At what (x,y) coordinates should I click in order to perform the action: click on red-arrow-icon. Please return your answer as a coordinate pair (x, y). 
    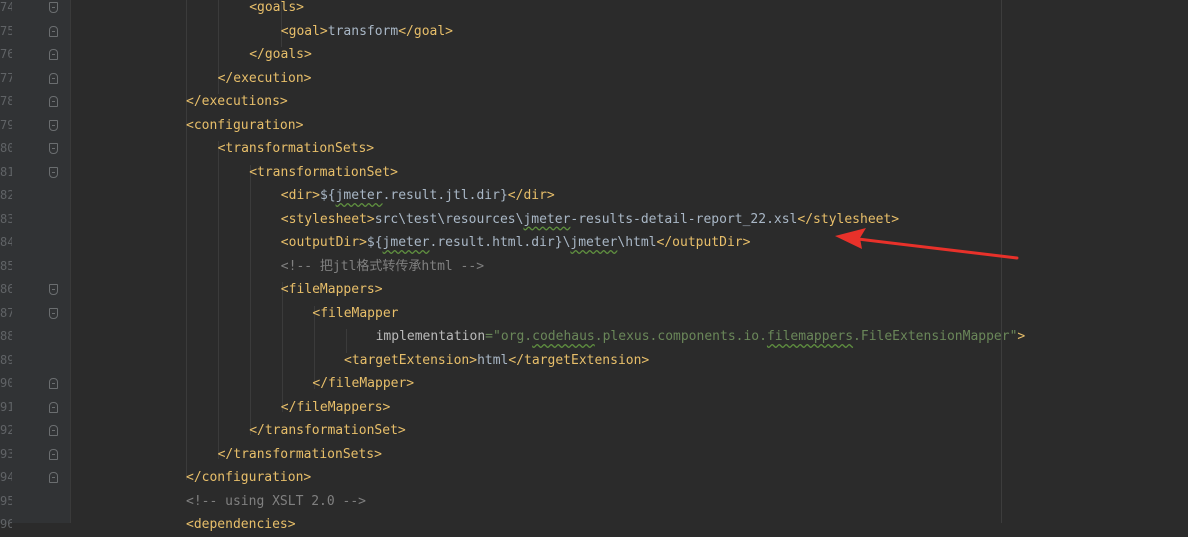
    Looking at the image, I should click on (927, 244).